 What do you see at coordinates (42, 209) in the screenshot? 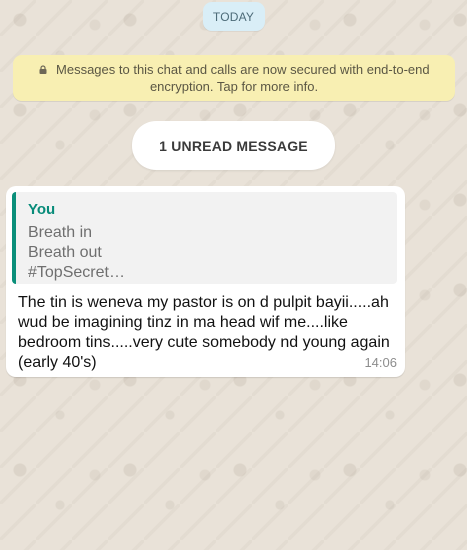
I see `quoted-author: You` at bounding box center [42, 209].